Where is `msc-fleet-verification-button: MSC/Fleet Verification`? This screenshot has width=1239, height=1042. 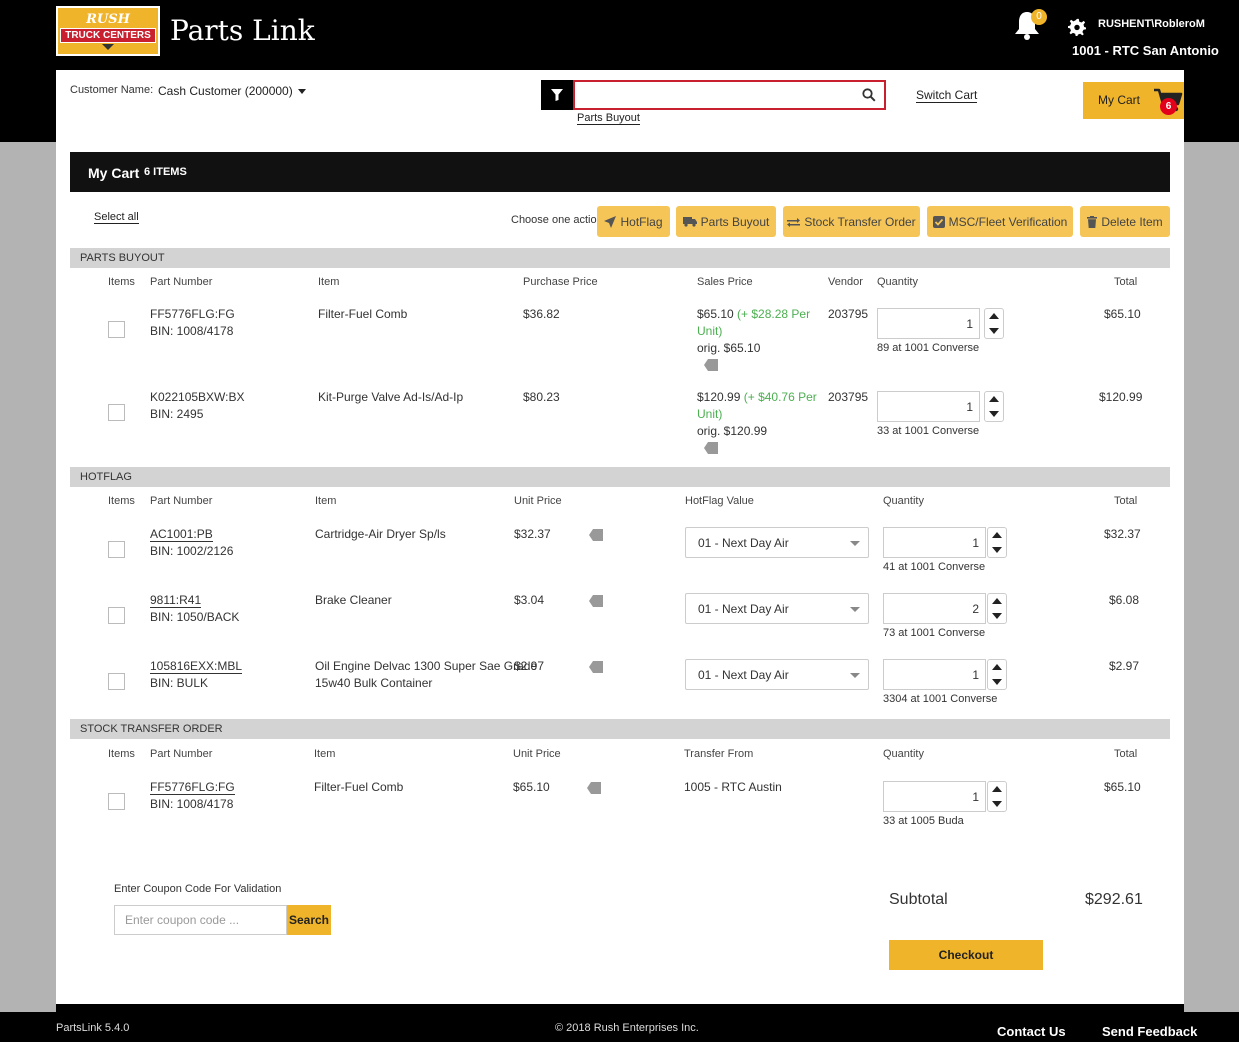
msc-fleet-verification-button: MSC/Fleet Verification is located at coordinates (1000, 221).